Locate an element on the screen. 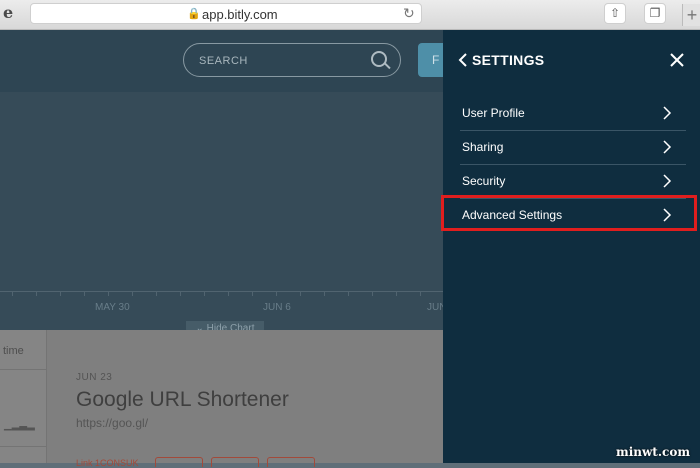 The height and width of the screenshot is (468, 700). bar-chart-icon: ▁▂▃▂ is located at coordinates (19, 425).